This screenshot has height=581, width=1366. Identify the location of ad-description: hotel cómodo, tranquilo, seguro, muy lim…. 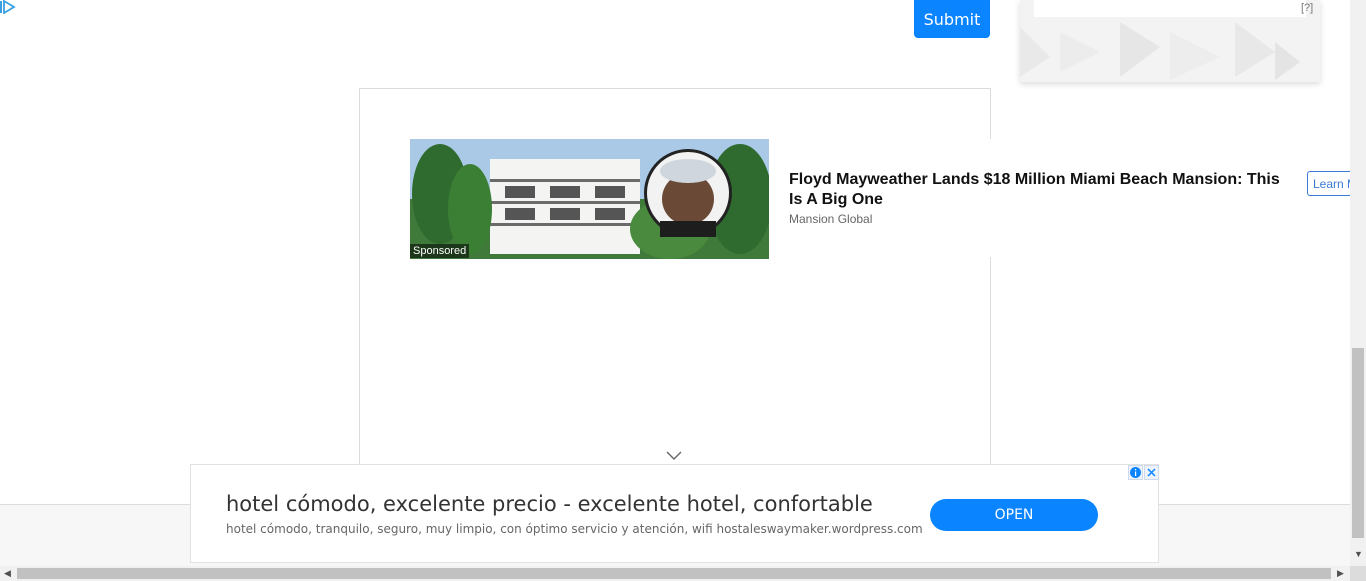
(574, 529).